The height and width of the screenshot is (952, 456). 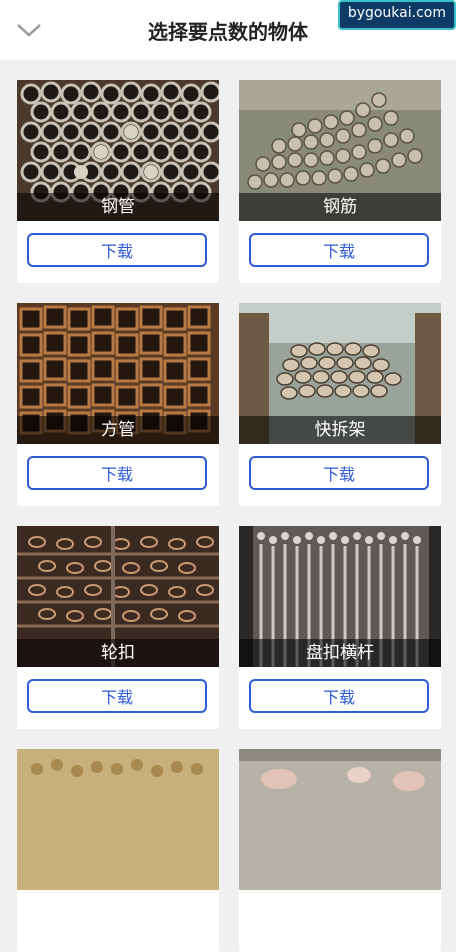 I want to click on watermark-badge: bygoukai.com, so click(x=396, y=15).